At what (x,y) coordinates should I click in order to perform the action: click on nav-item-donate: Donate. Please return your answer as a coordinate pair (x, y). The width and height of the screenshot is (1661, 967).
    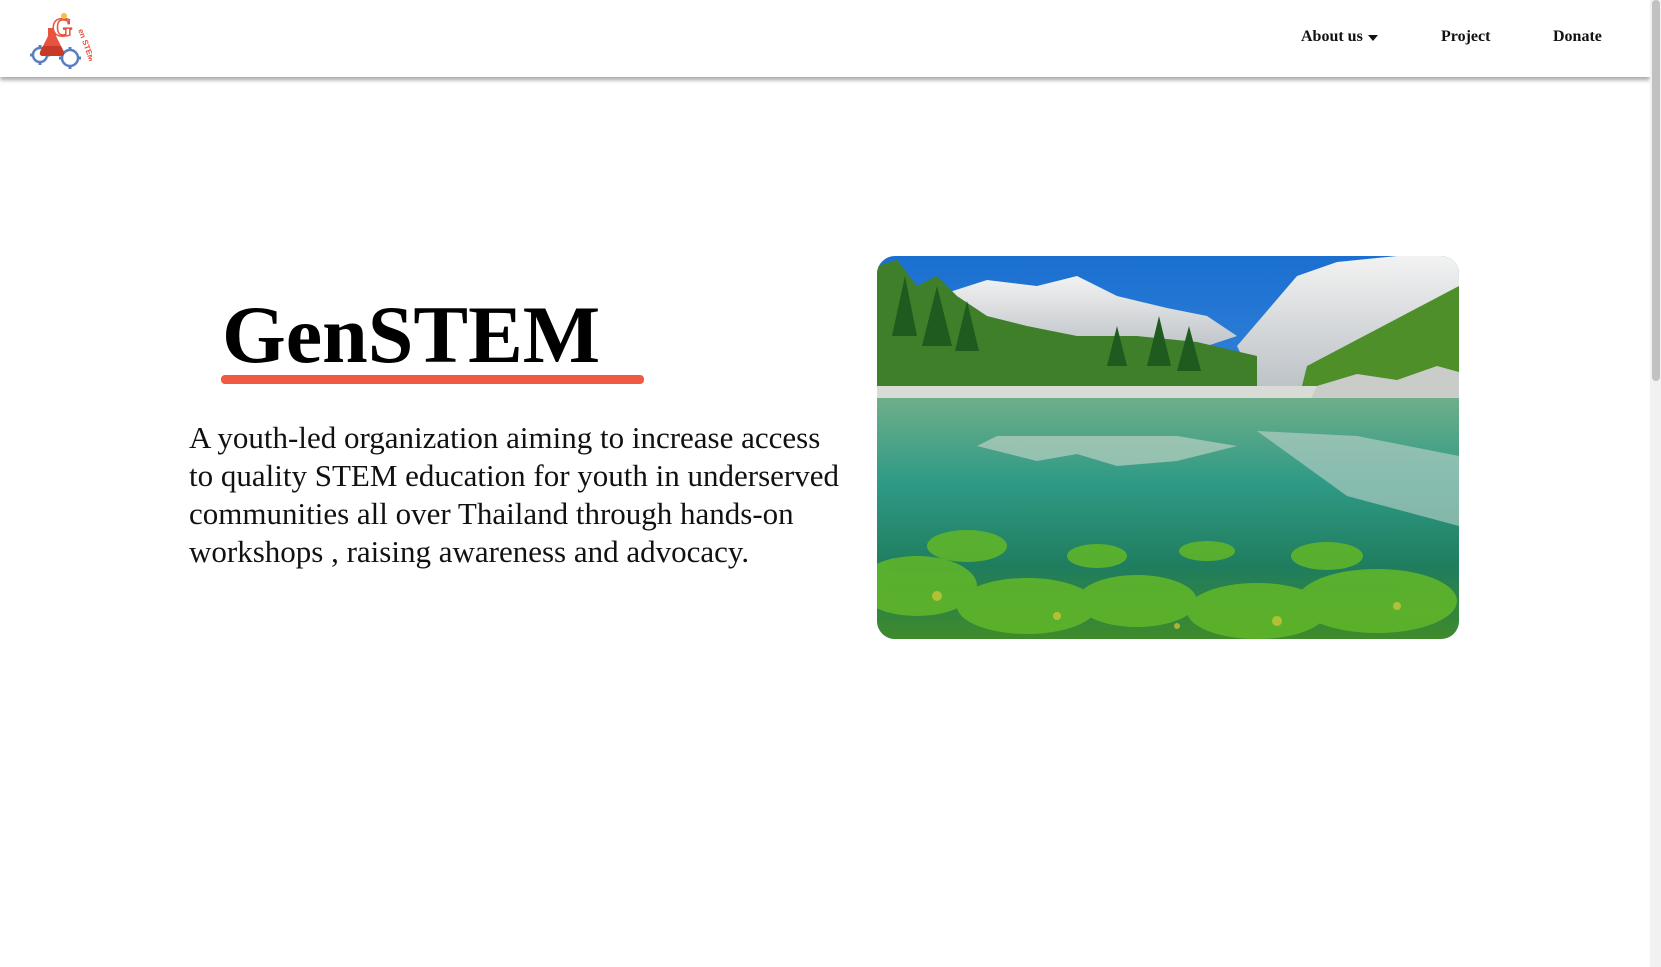
    Looking at the image, I should click on (1577, 37).